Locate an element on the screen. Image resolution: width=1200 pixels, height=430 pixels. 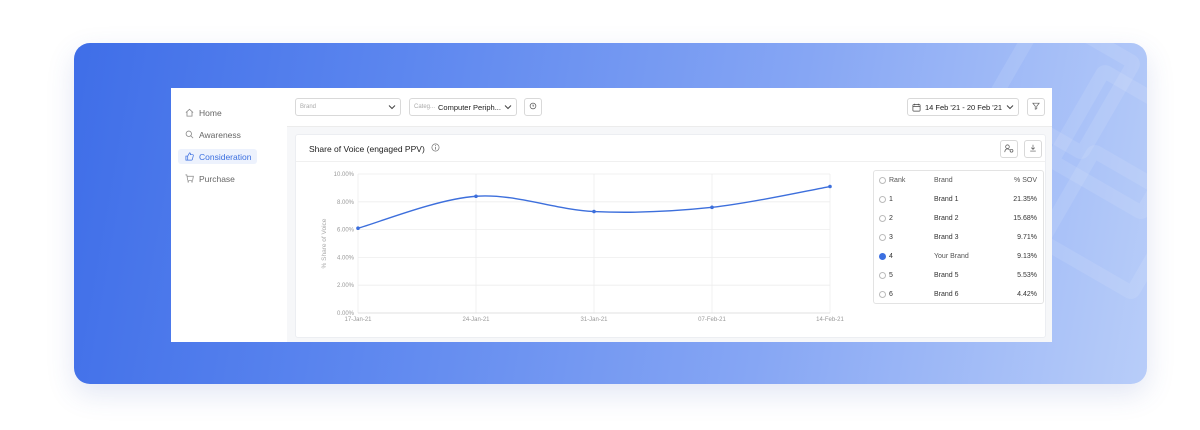
download-icon is located at coordinates (1033, 149).